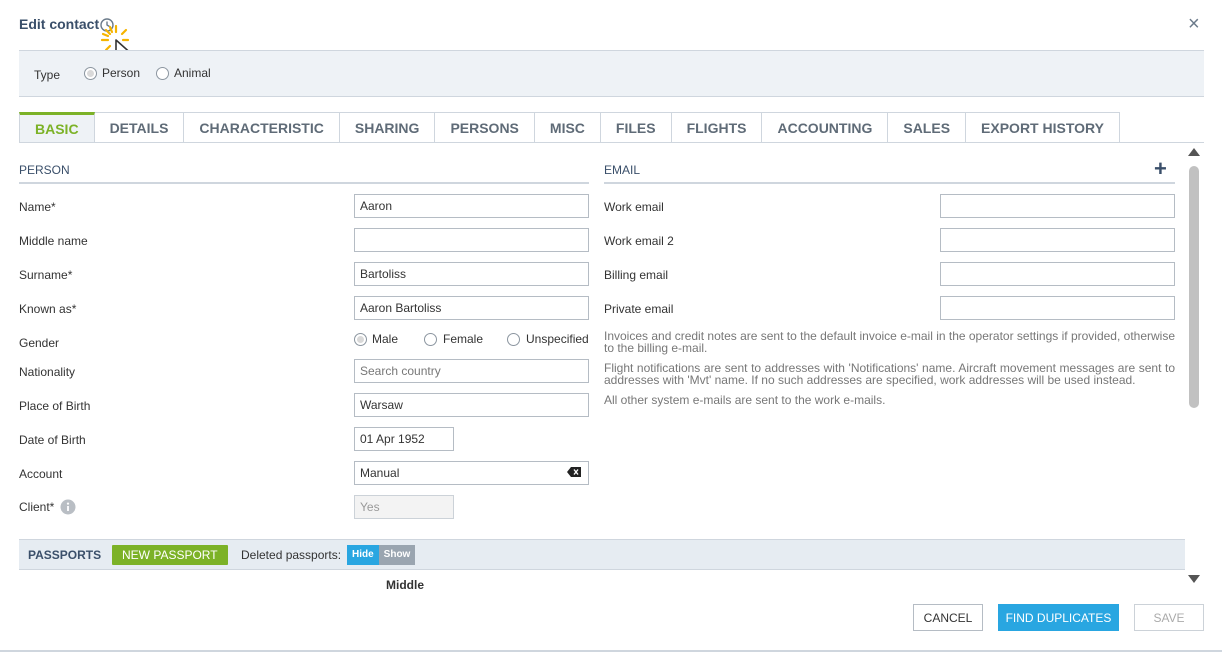  I want to click on backspace-icon, so click(574, 472).